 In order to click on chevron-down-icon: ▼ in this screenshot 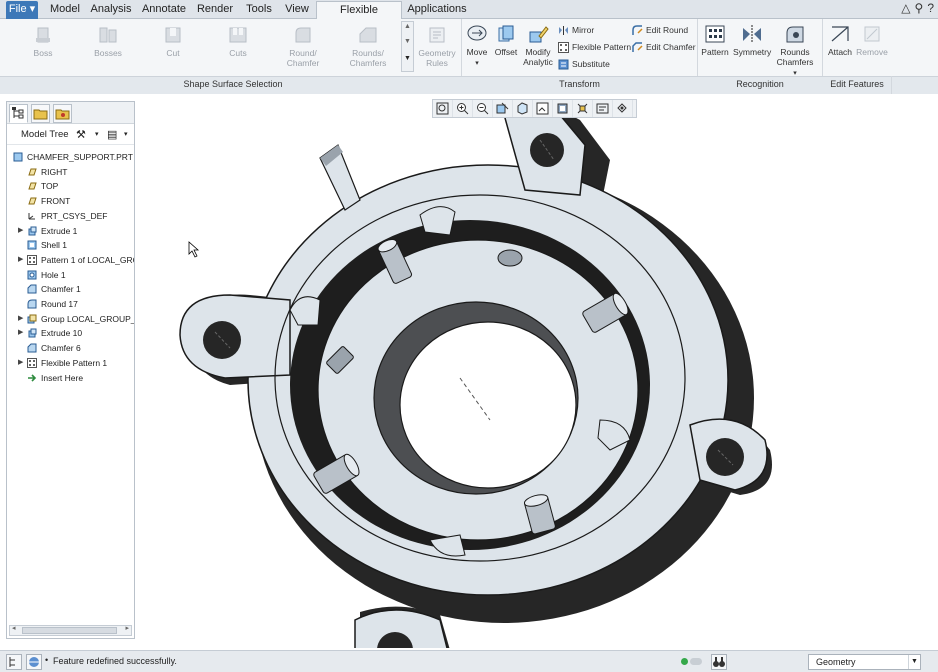, I will do `click(914, 662)`.